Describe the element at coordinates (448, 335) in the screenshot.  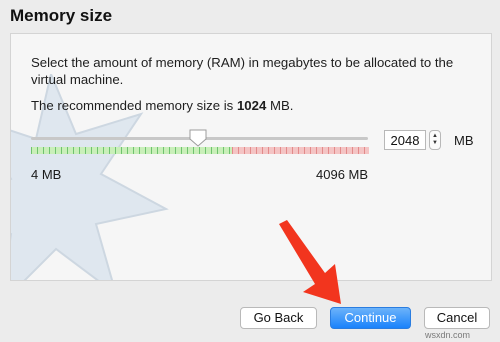
I see `watermark-text: wsxdn.com` at that location.